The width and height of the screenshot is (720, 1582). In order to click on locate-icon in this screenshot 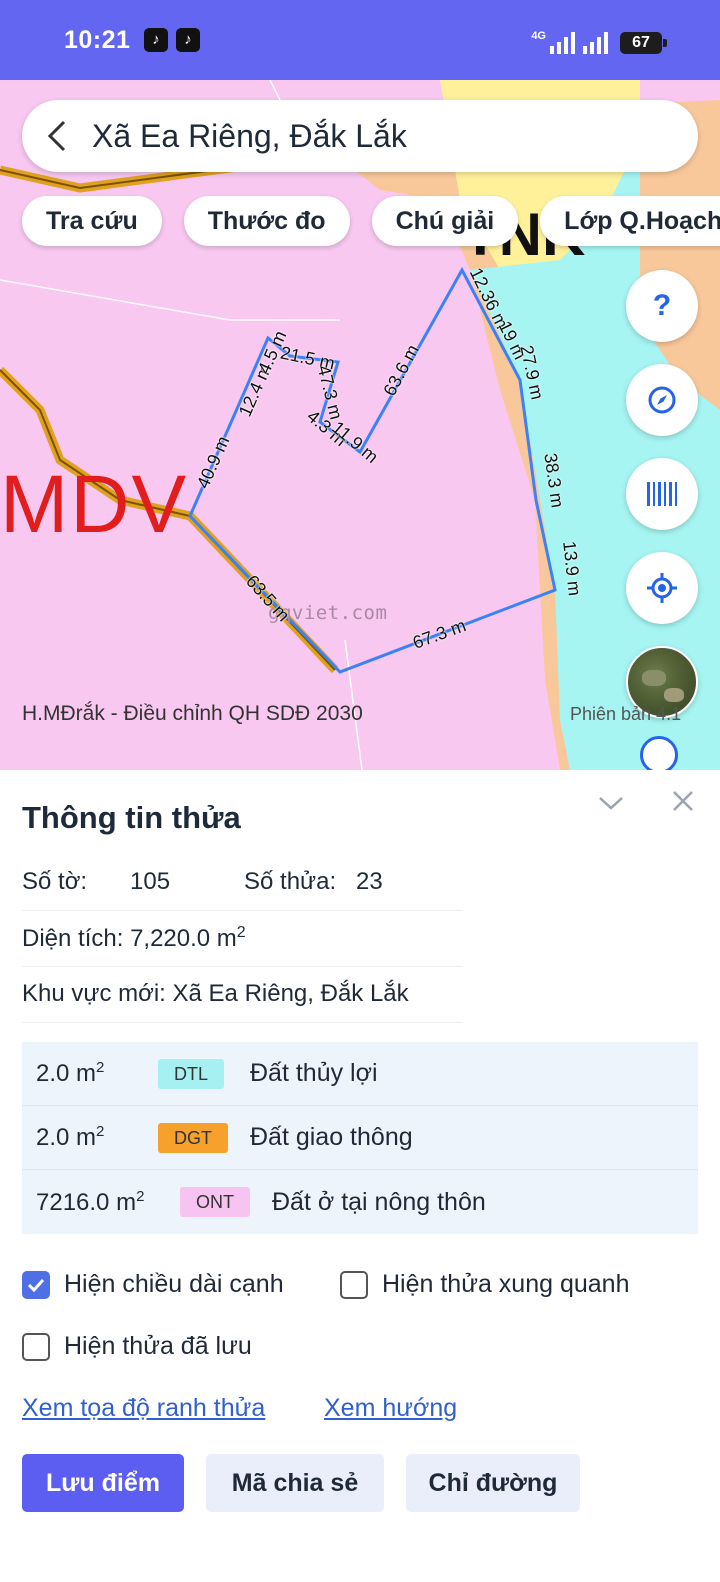, I will do `click(662, 588)`.